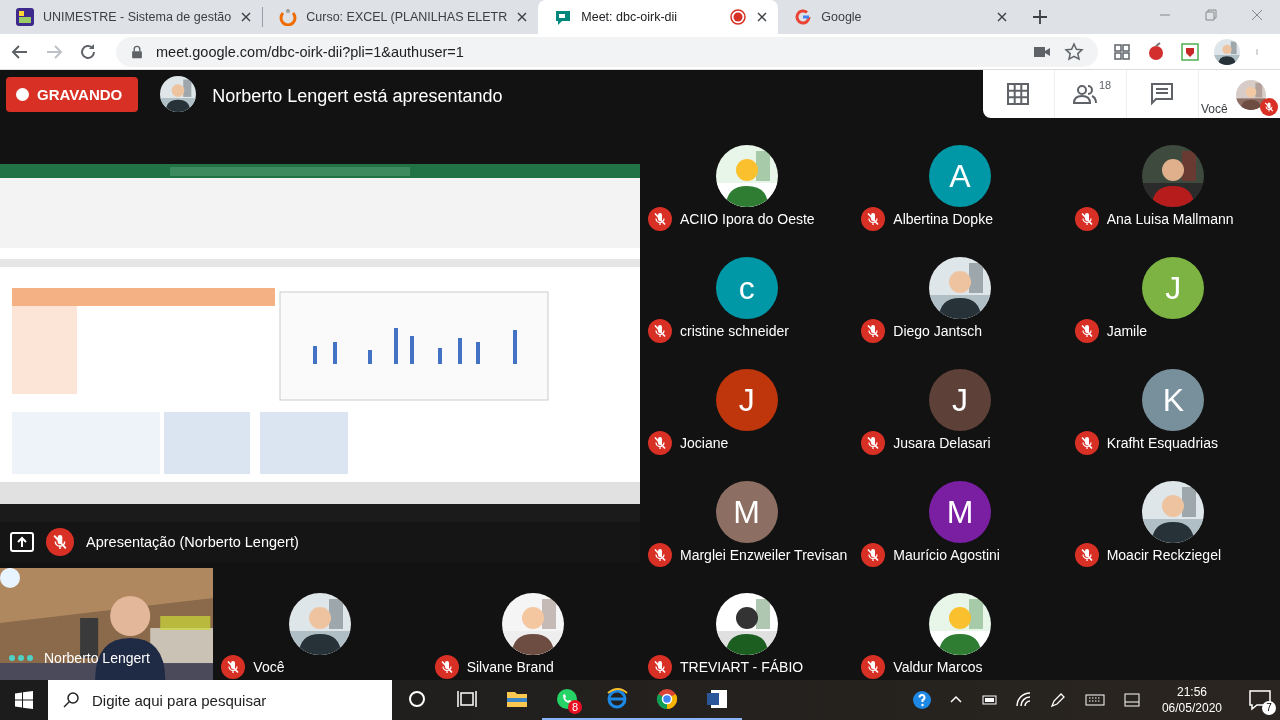 This screenshot has height=720, width=1280. Describe the element at coordinates (71, 700) in the screenshot. I see `search-icon` at that location.